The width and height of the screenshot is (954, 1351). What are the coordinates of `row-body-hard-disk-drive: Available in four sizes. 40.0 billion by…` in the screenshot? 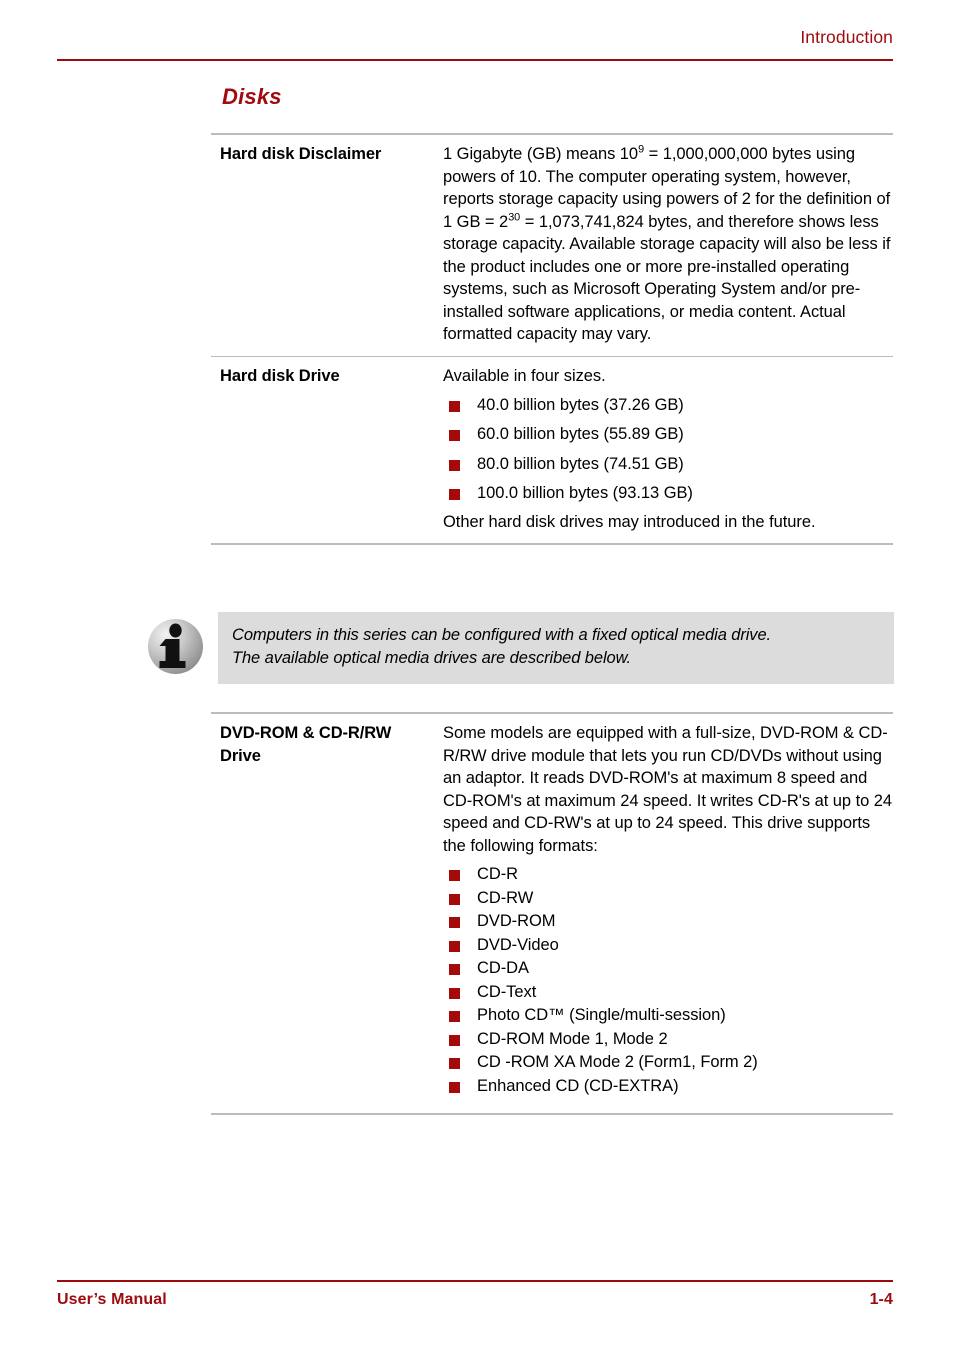 It's located at (668, 449).